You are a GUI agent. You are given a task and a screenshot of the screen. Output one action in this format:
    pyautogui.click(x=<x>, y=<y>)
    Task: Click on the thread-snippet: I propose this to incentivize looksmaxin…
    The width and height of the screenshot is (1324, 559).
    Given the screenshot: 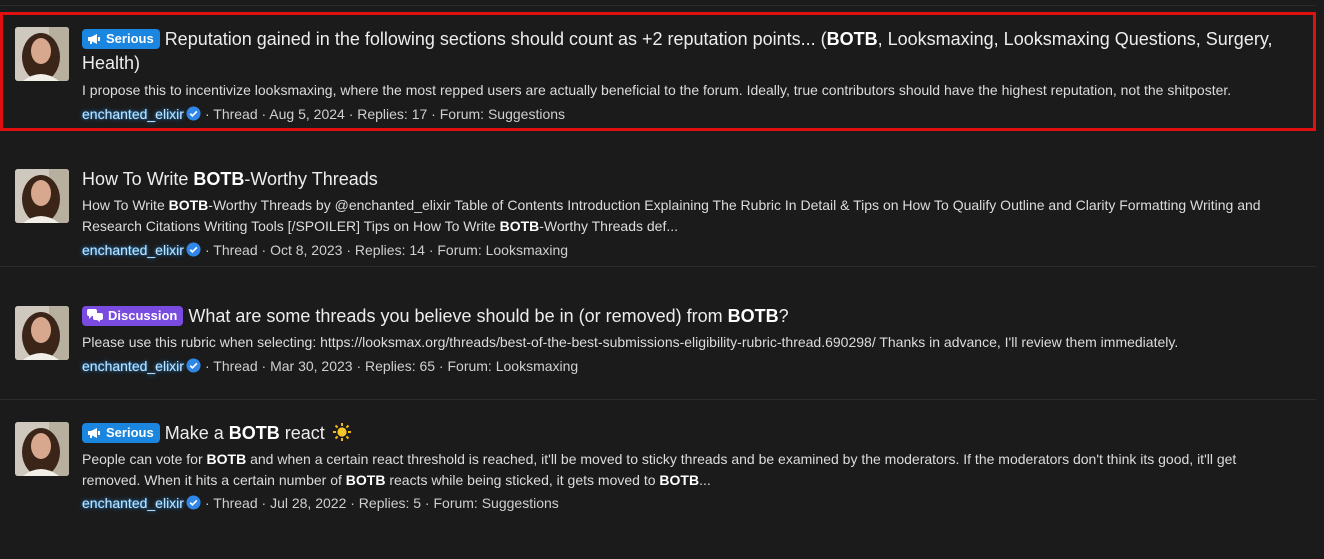 What is the action you would take?
    pyautogui.click(x=657, y=90)
    